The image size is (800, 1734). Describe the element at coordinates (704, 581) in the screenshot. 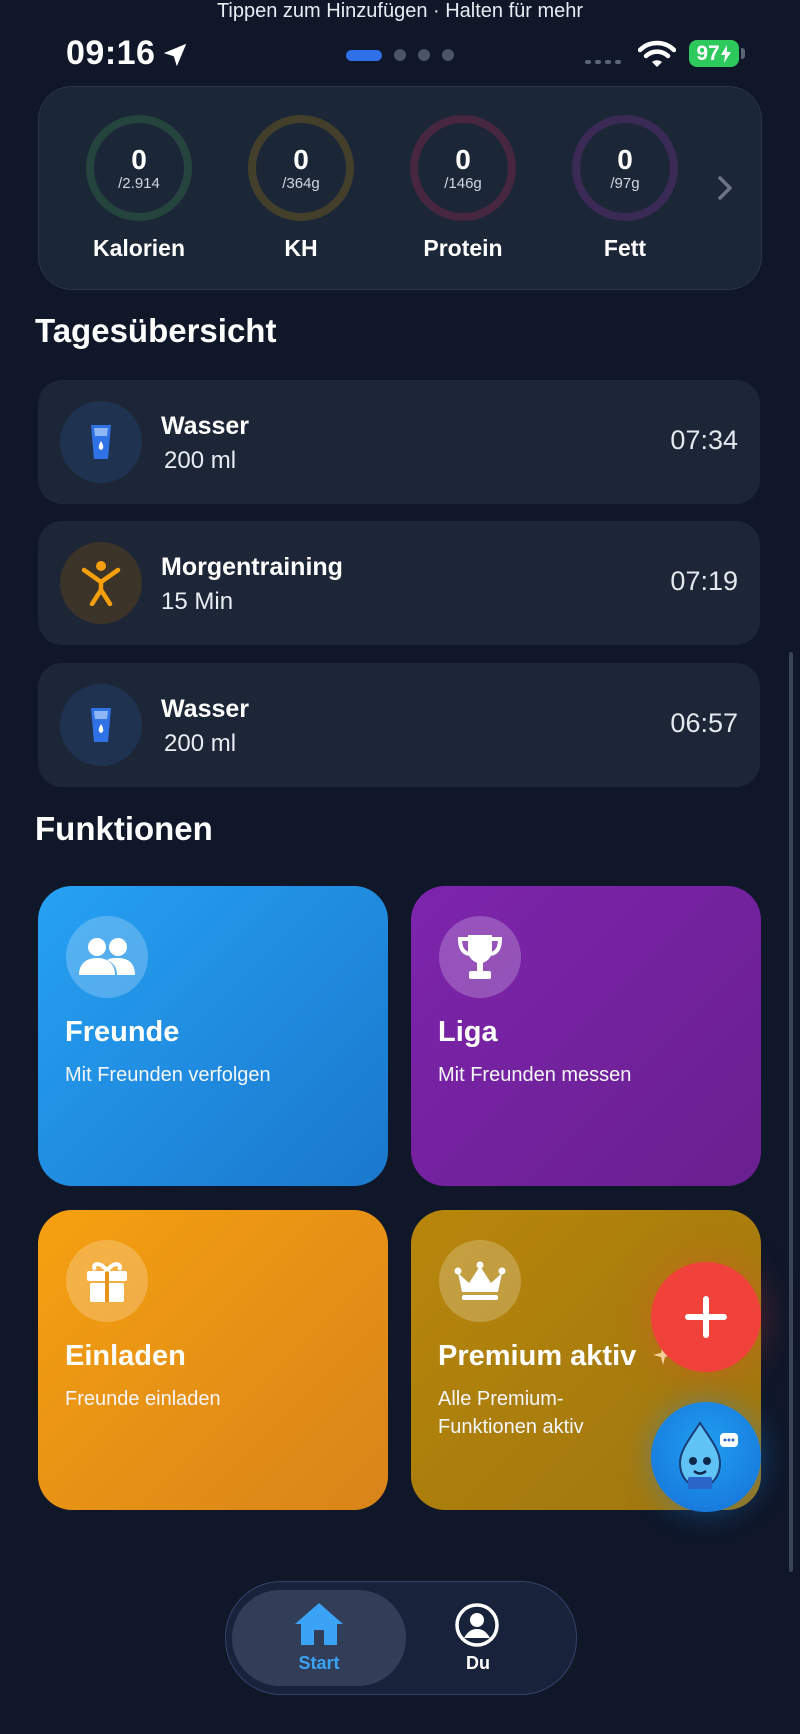

I see `entry-time: 07:19` at that location.